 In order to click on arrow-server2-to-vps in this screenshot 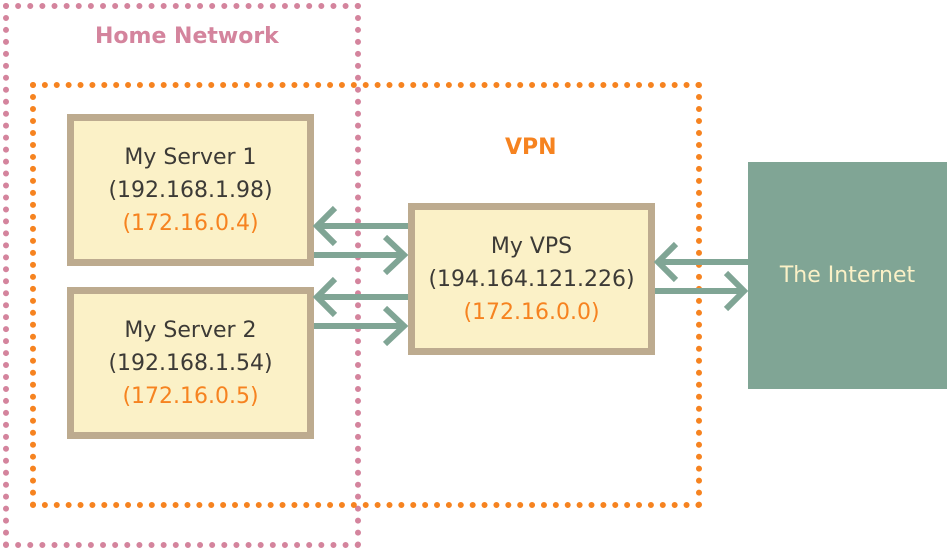, I will do `click(361, 326)`.